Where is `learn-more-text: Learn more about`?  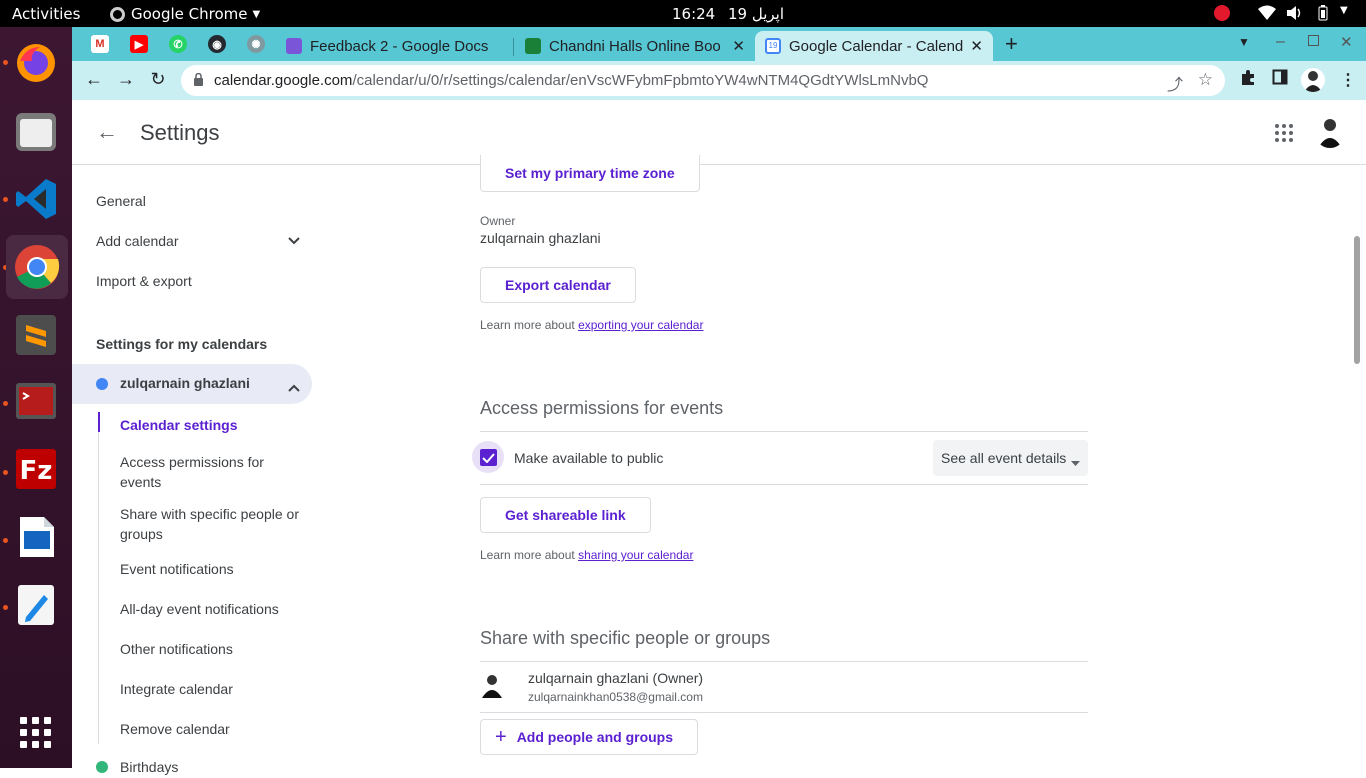 learn-more-text: Learn more about is located at coordinates (529, 325).